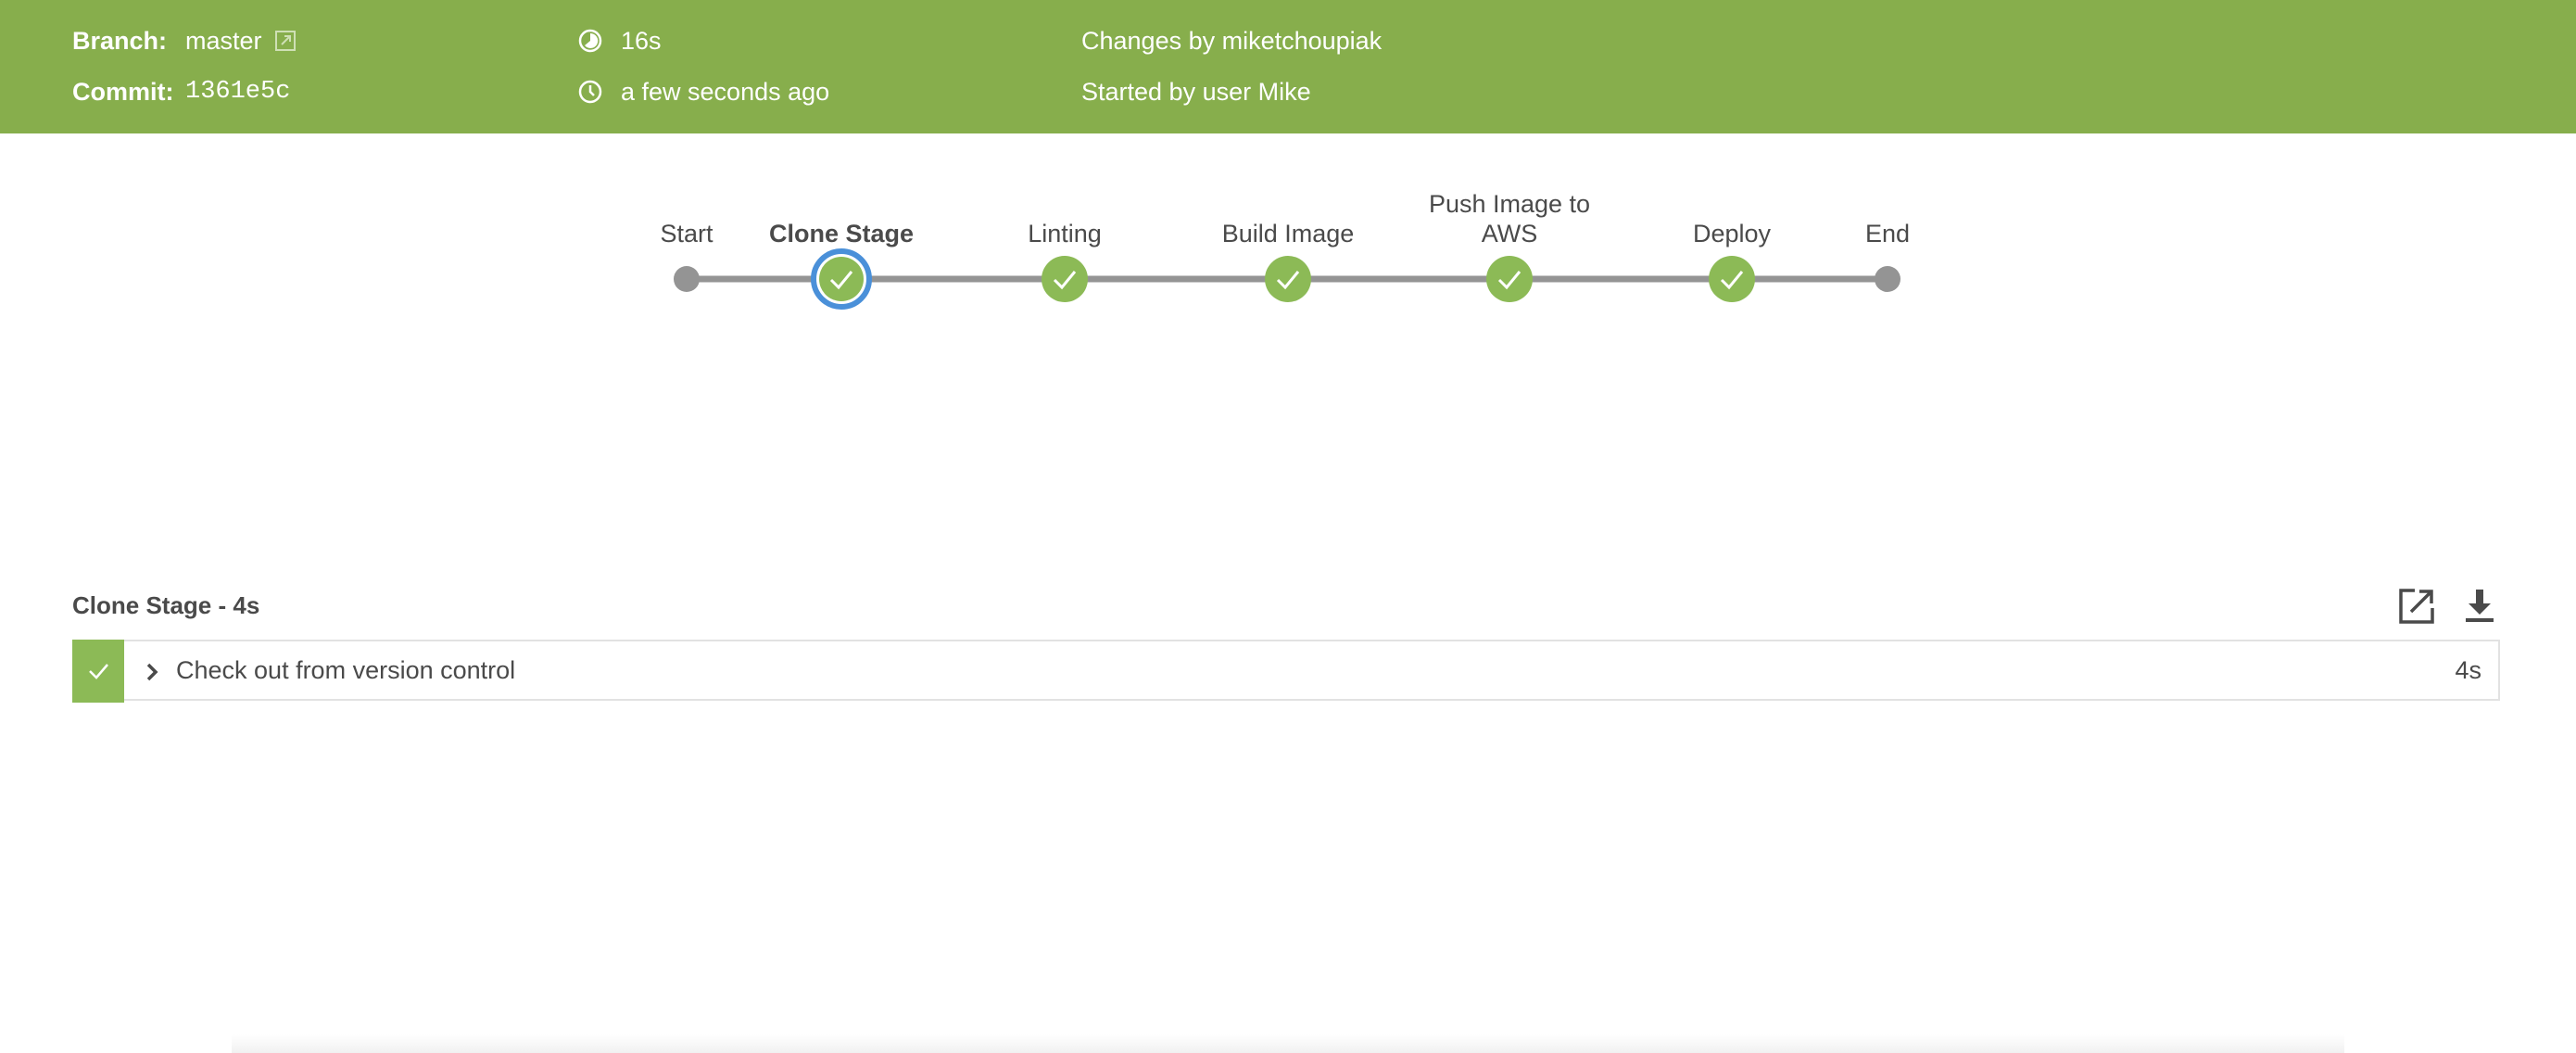 This screenshot has width=2576, height=1053. I want to click on stage-label-build-image: Build Image, so click(1289, 233).